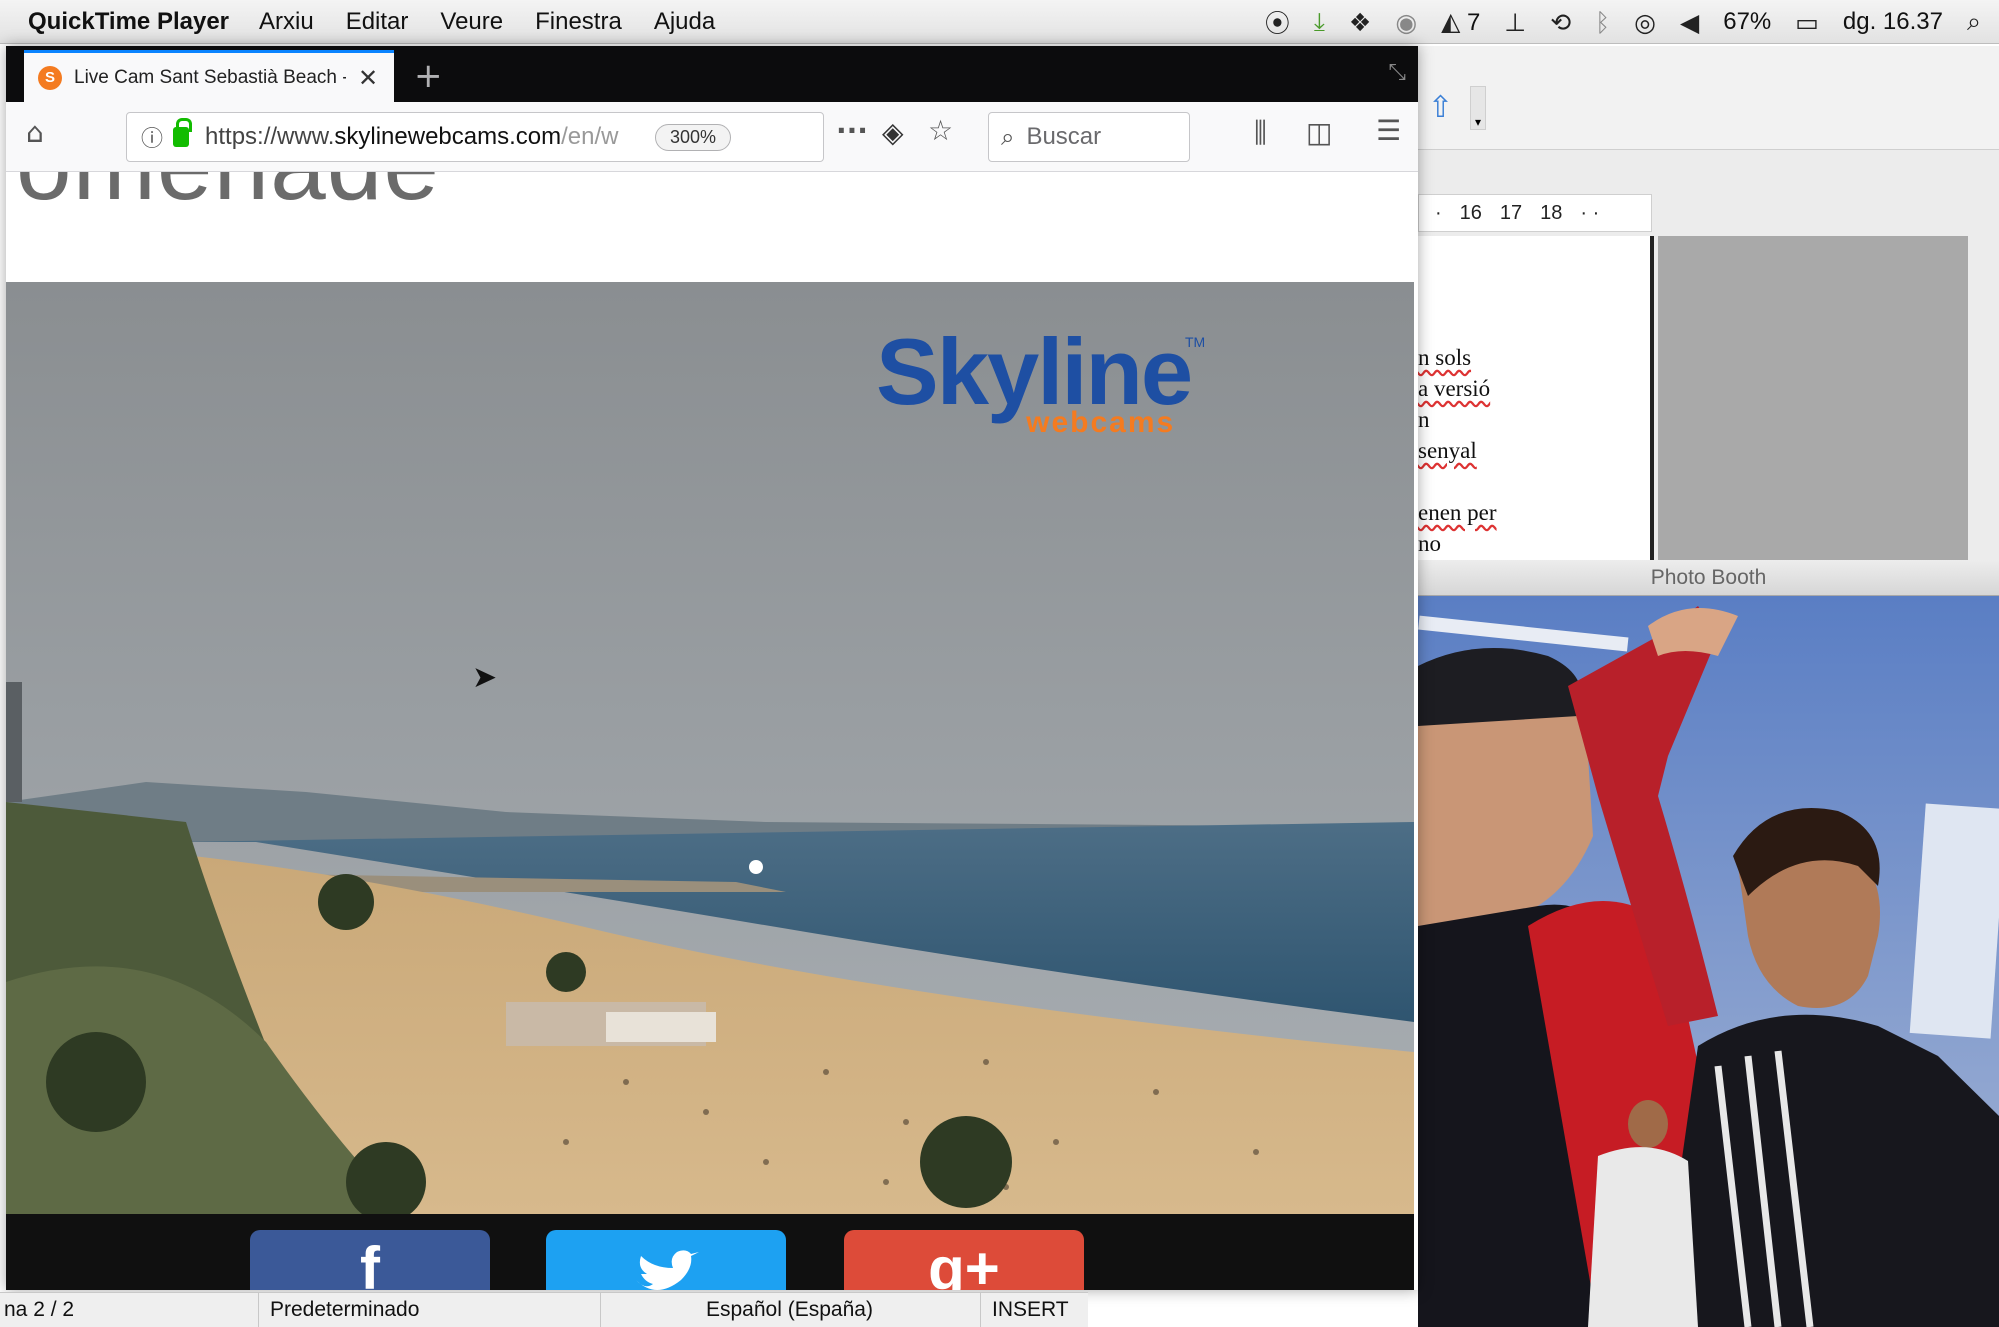  I want to click on search-input: ⌕ Buscar, so click(1089, 137).